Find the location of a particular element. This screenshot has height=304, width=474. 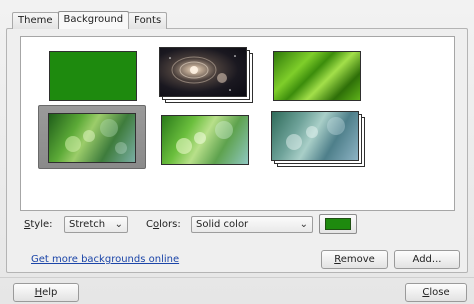

style-combobox: Stretch ⌄ is located at coordinates (96, 224).